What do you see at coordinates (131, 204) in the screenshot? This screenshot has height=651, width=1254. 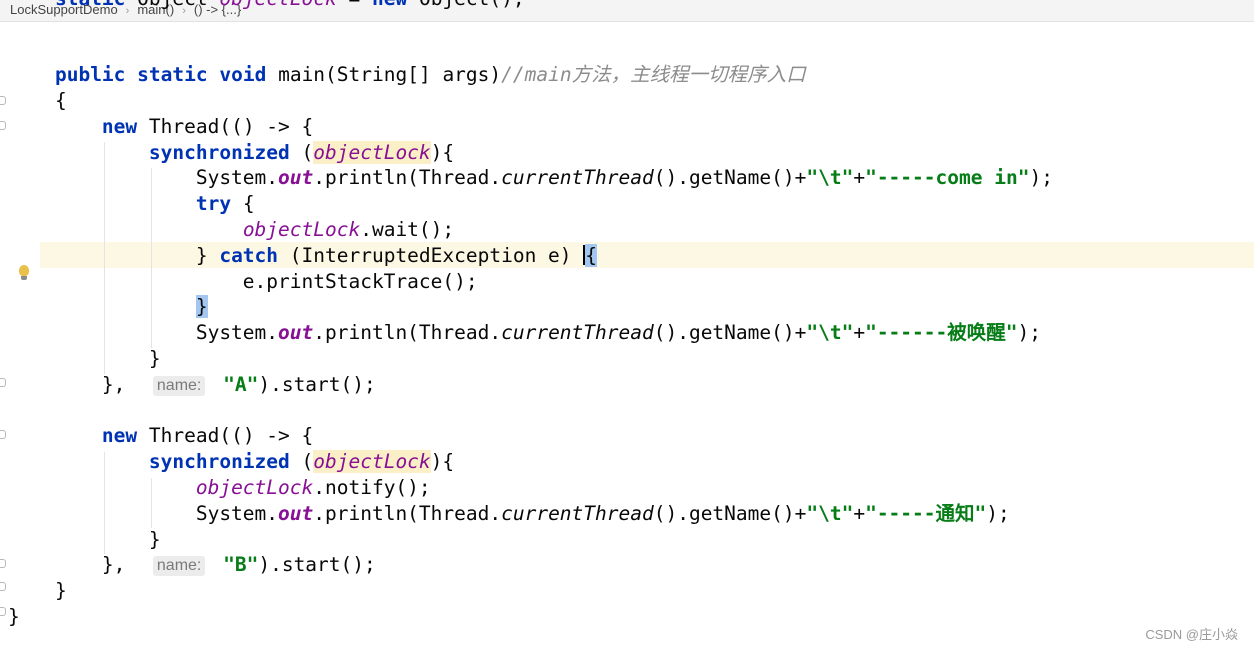 I see `code-line: try {` at bounding box center [131, 204].